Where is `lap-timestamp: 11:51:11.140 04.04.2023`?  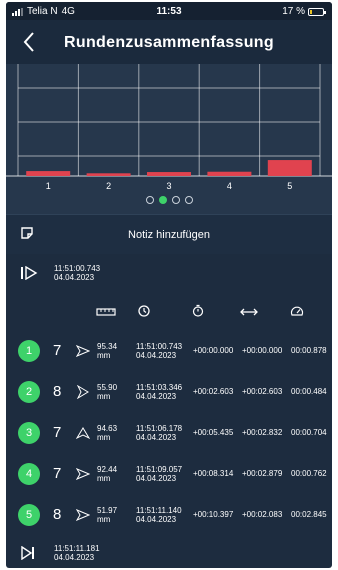
lap-timestamp: 11:51:11.140 04.04.2023 is located at coordinates (159, 515).